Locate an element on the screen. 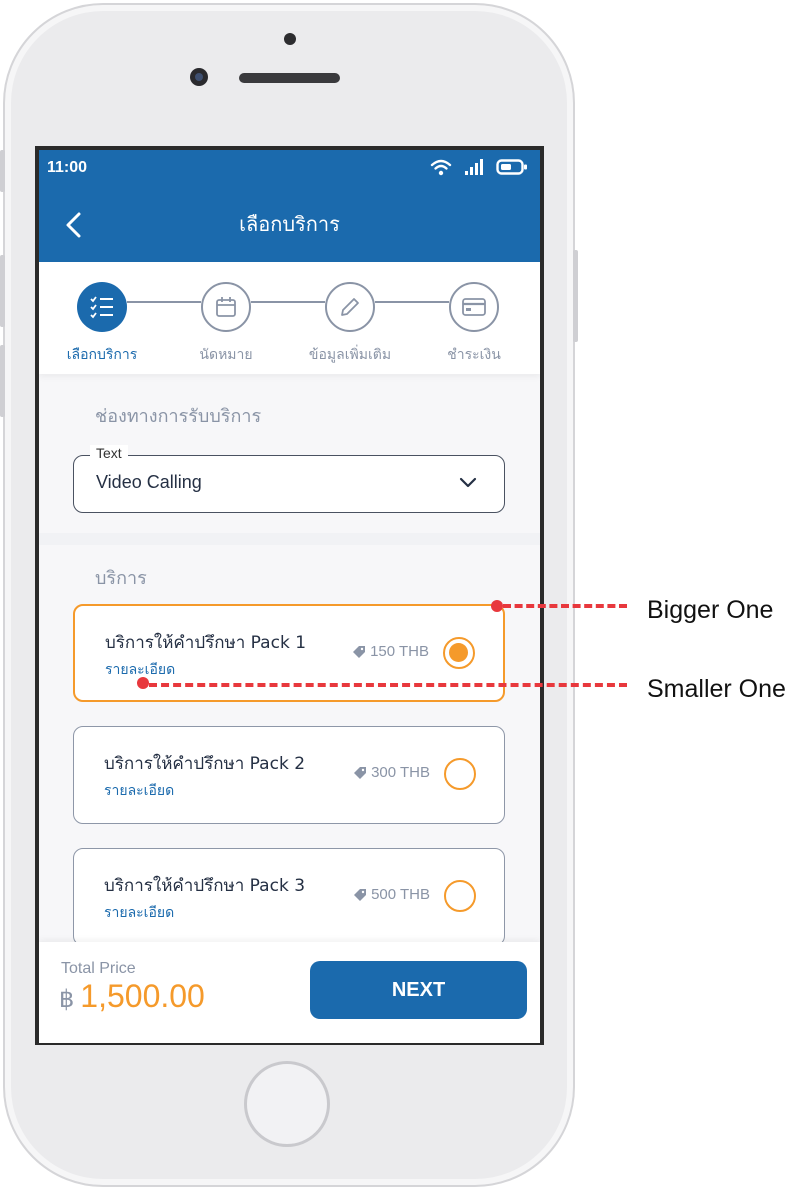  service-title: บริการให้คำปรึกษา Pack 2 is located at coordinates (205, 764).